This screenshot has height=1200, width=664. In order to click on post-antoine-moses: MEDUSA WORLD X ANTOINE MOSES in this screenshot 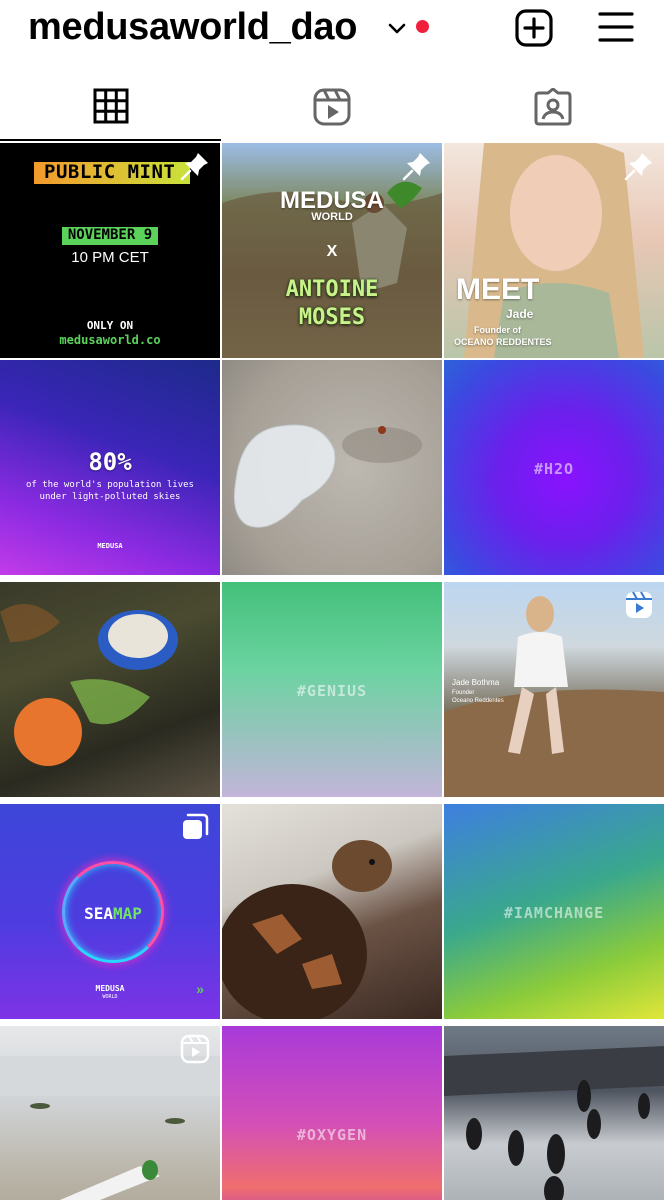, I will do `click(332, 250)`.